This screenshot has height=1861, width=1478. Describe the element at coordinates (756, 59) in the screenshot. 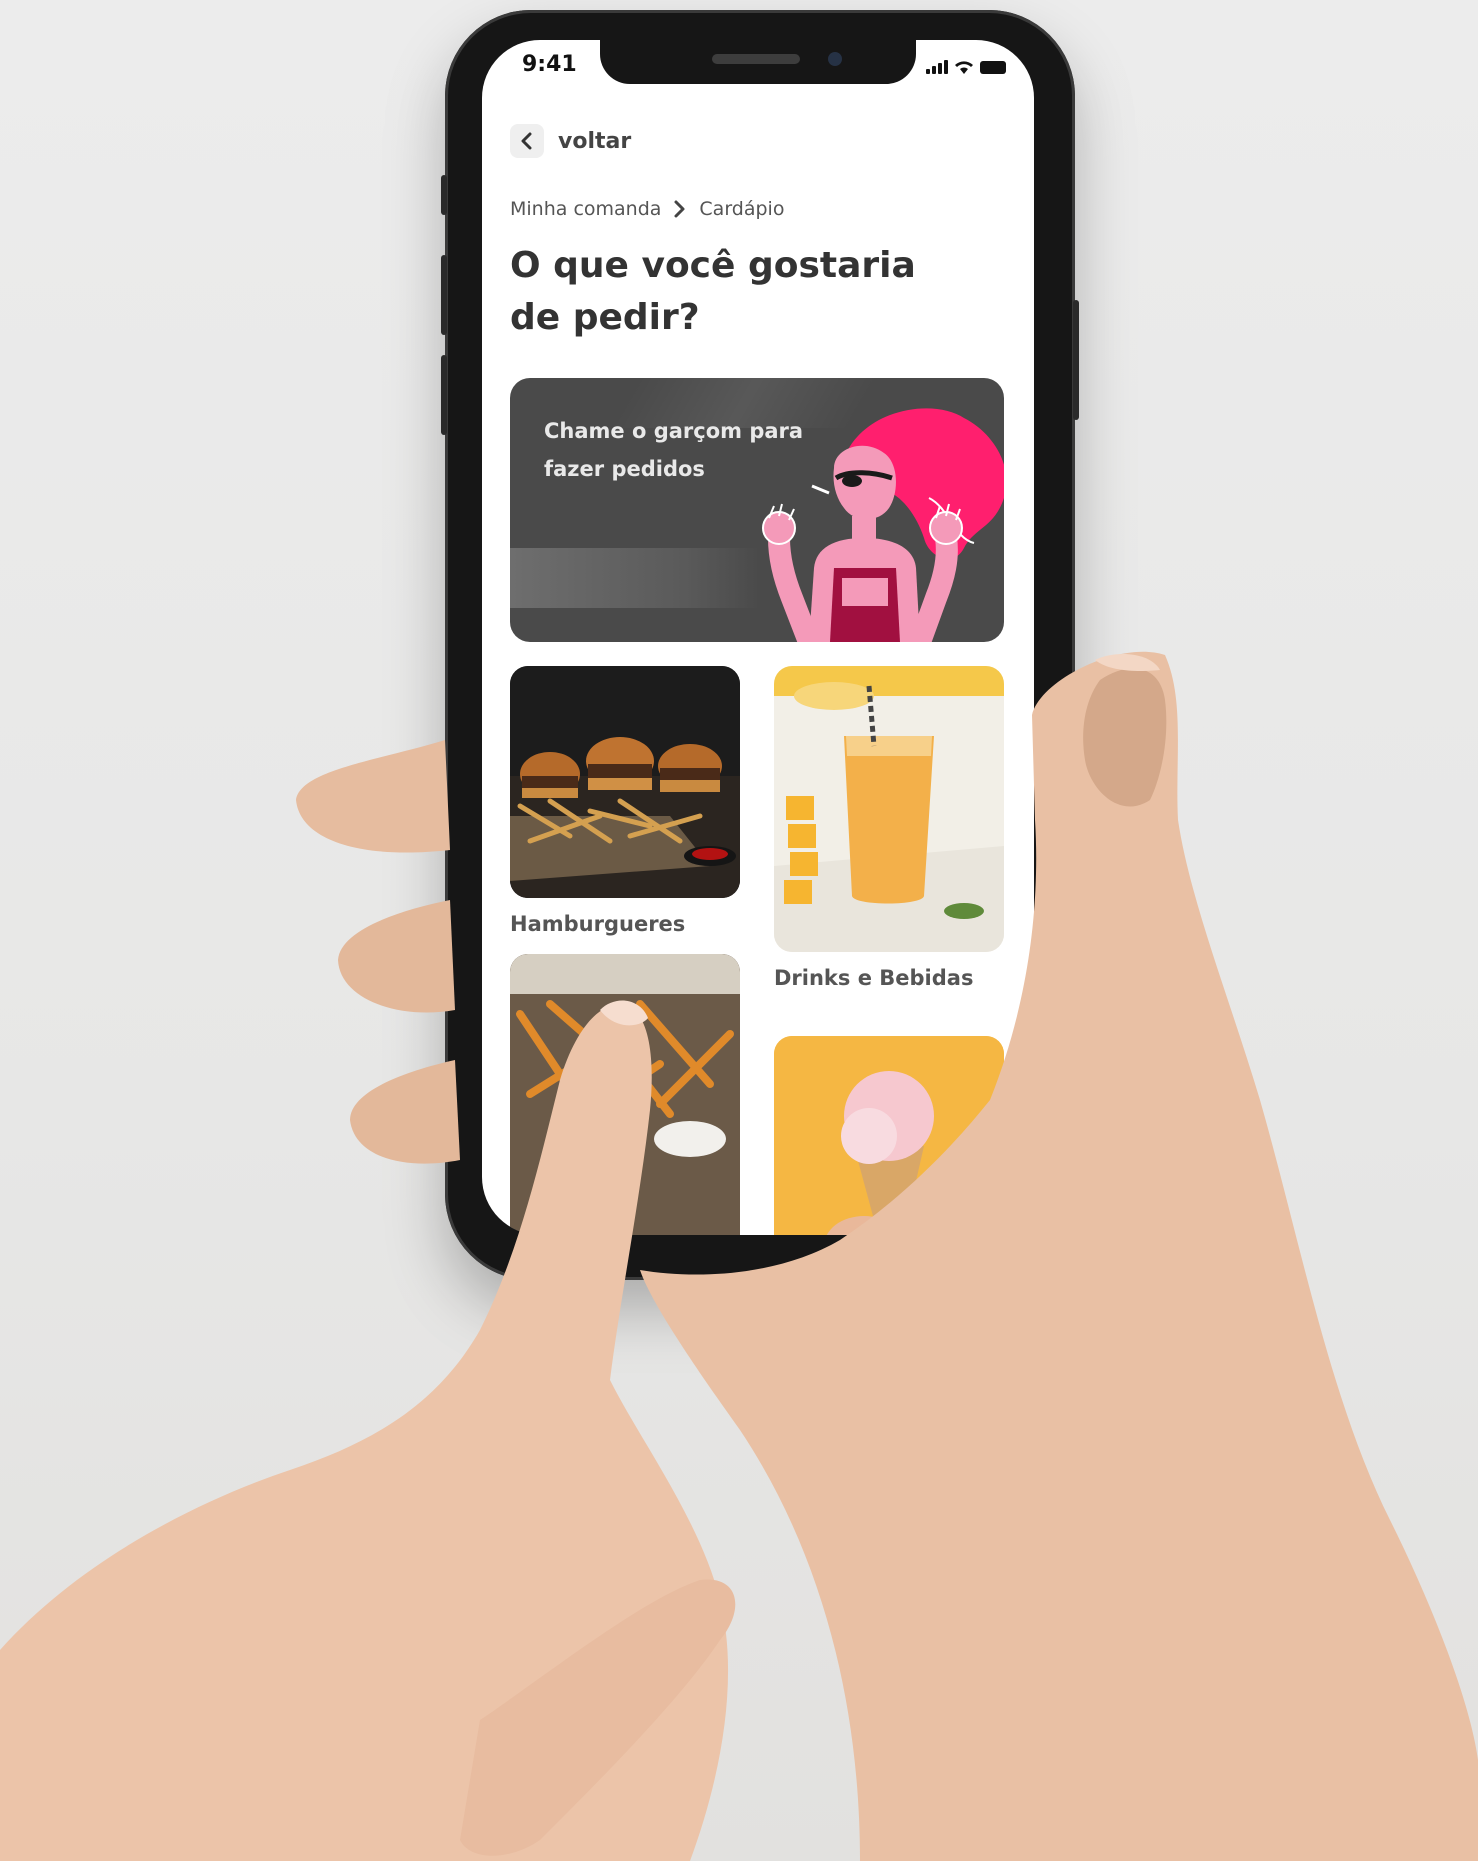

I see `speaker` at that location.